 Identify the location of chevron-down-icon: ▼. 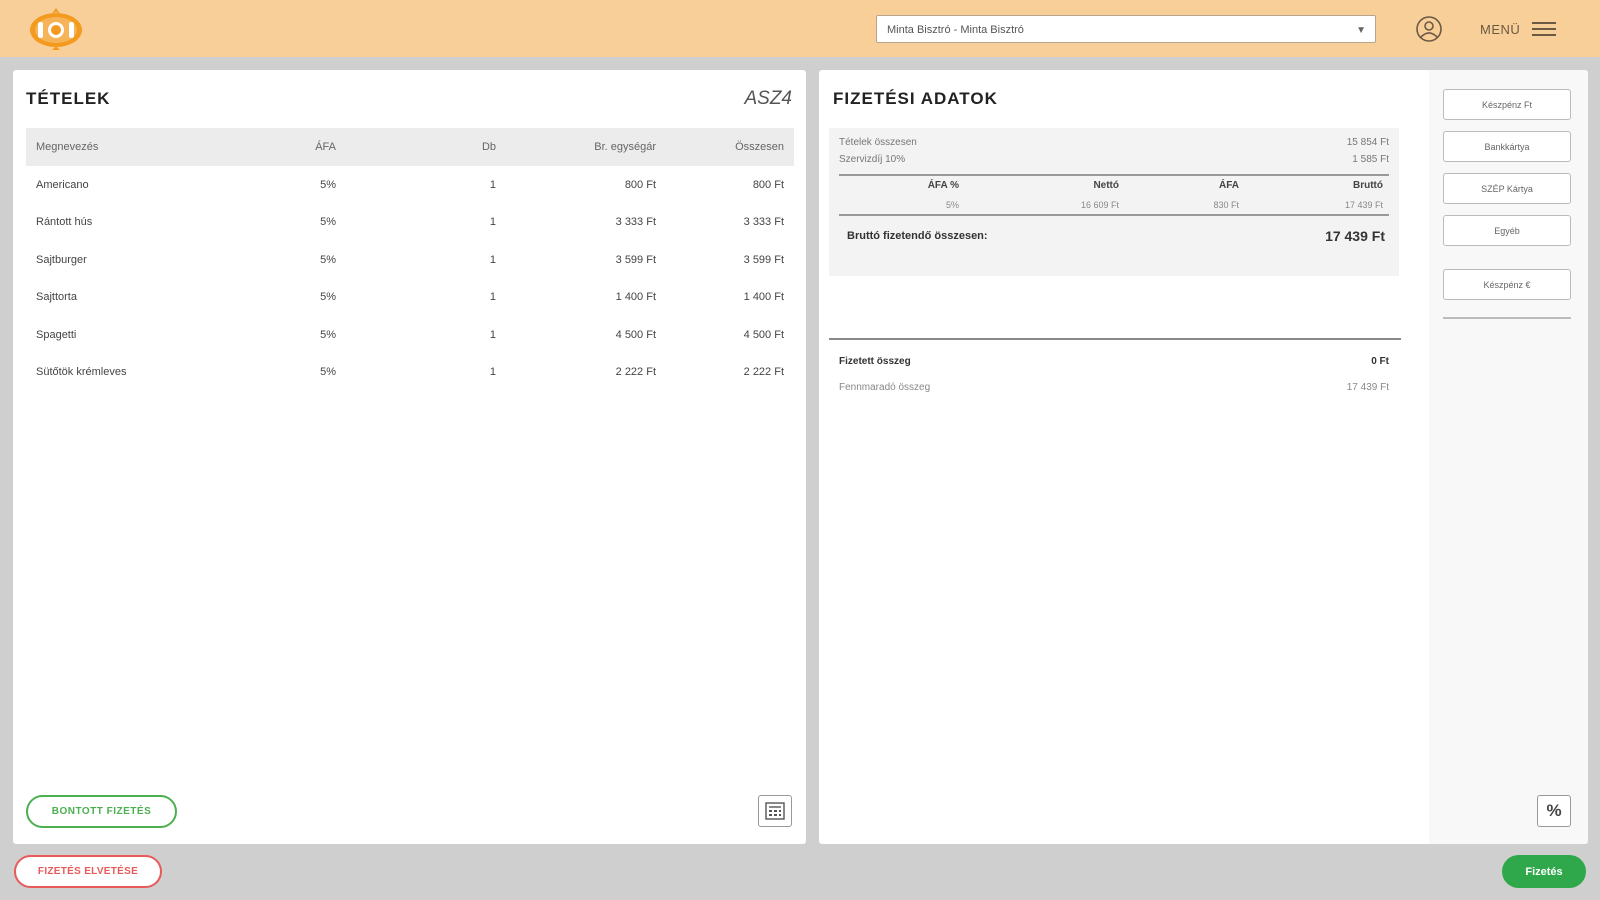
(1361, 30).